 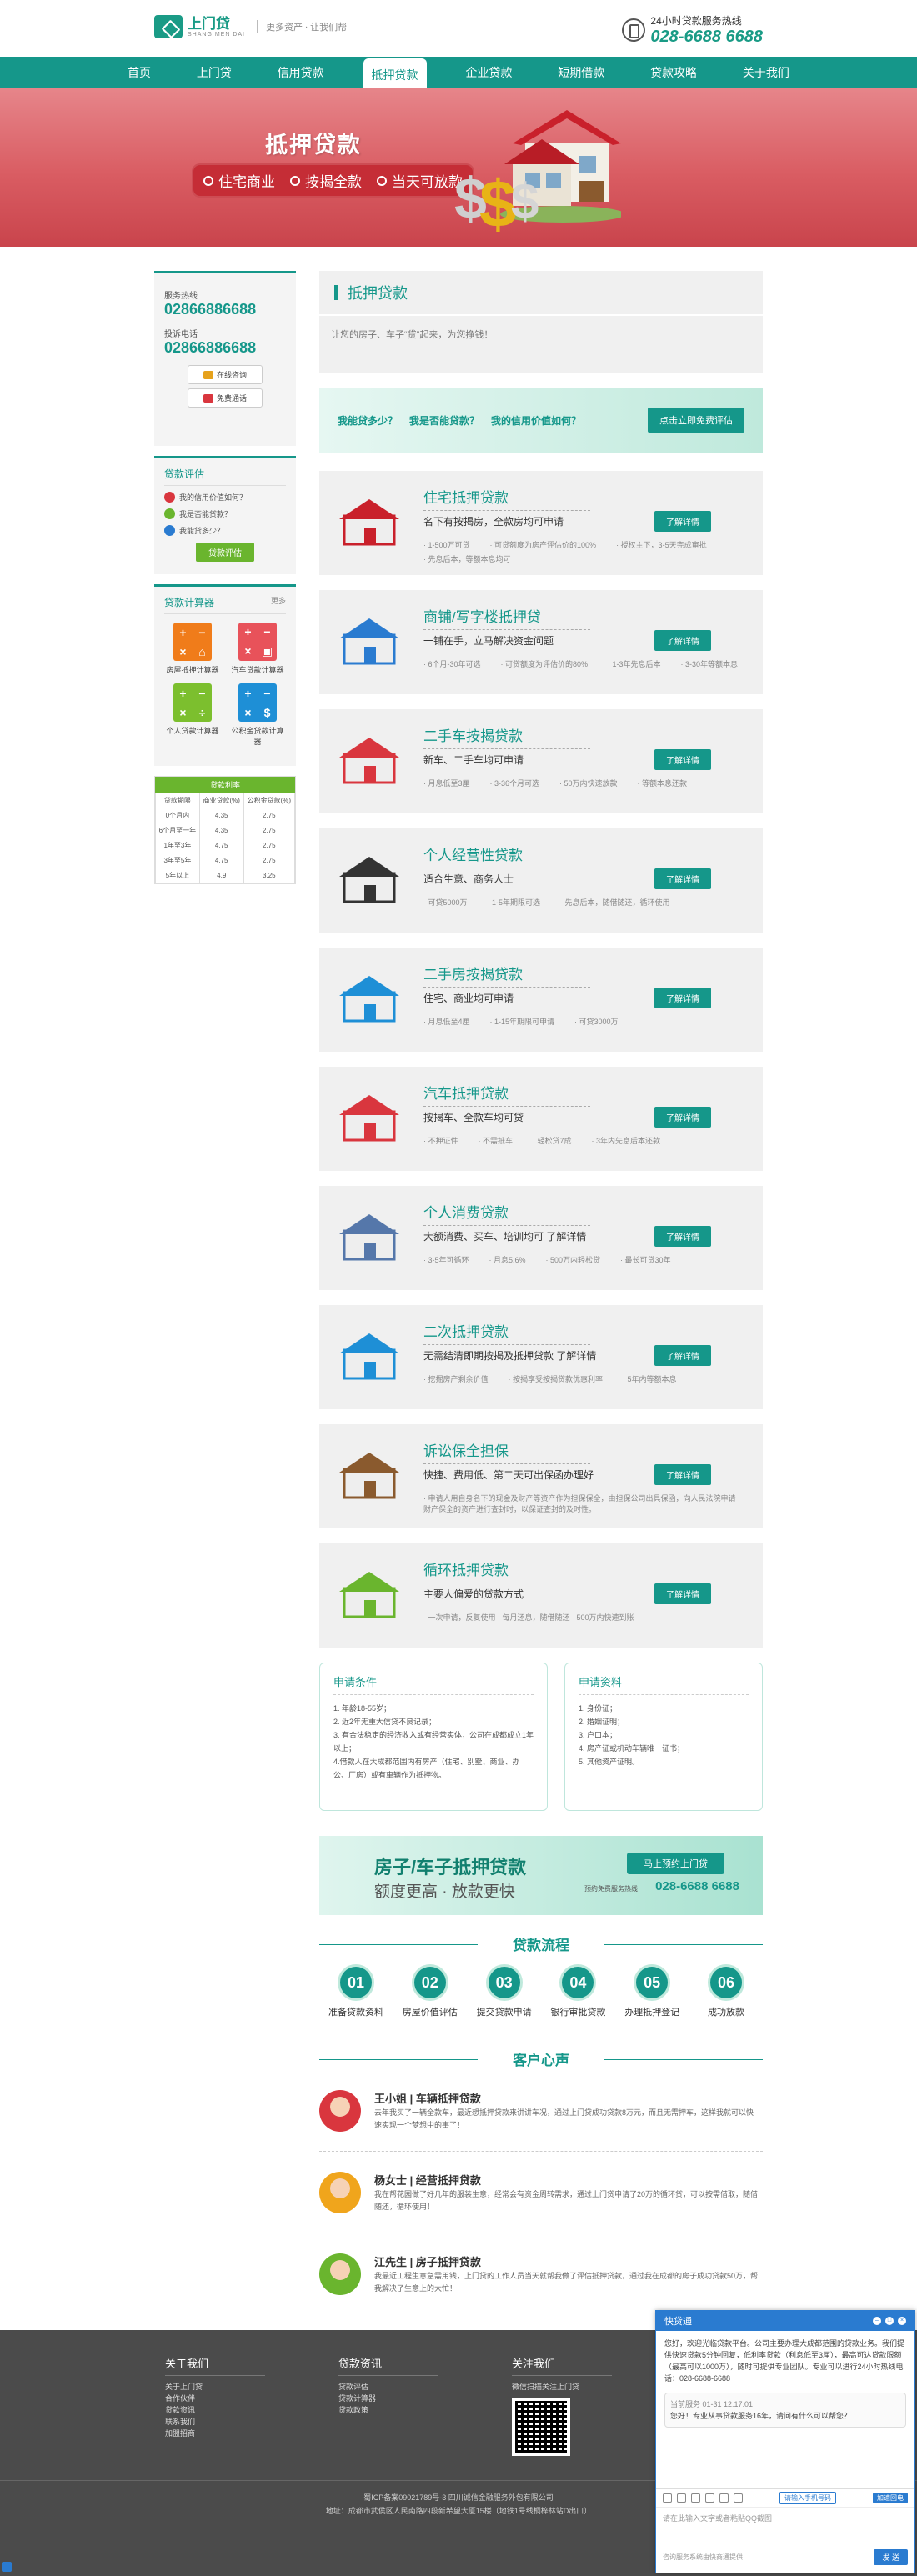 What do you see at coordinates (225, 398) in the screenshot?
I see `free-call-button: 免费通话` at bounding box center [225, 398].